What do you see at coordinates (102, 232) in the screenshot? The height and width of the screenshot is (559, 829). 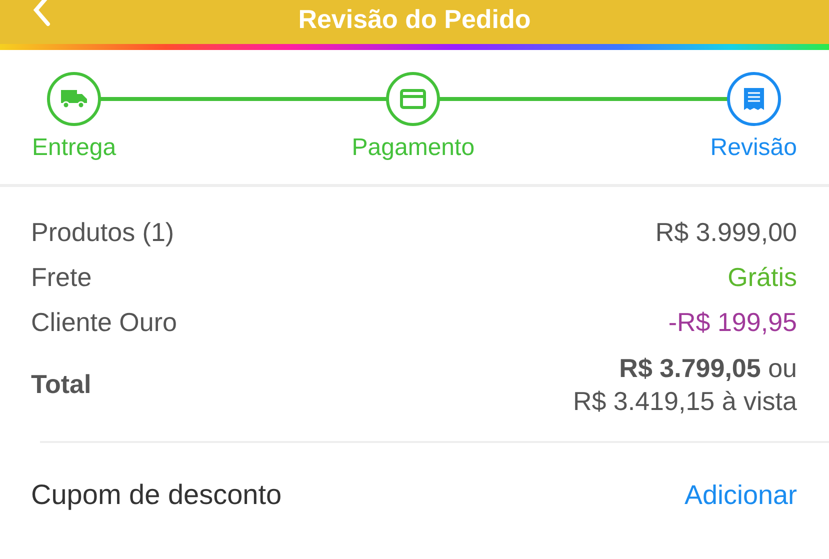 I see `summary-label: Produtos (1)` at bounding box center [102, 232].